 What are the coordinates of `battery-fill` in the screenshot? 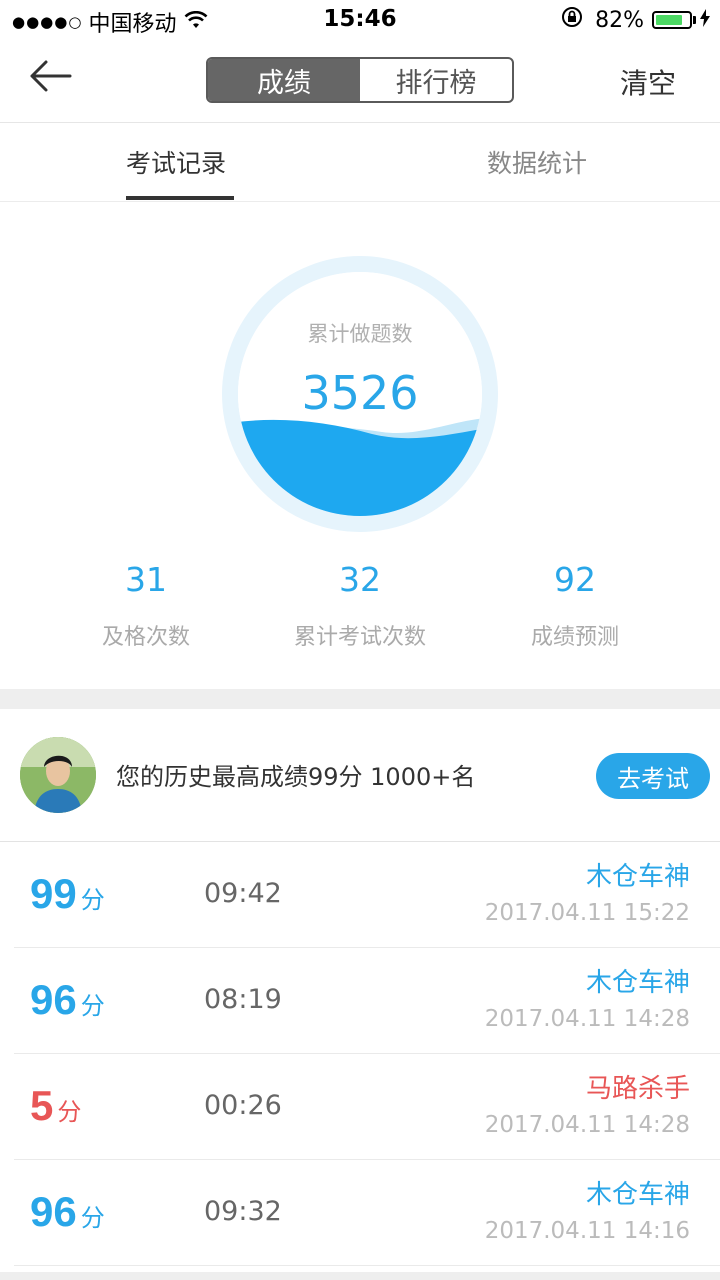 It's located at (669, 20).